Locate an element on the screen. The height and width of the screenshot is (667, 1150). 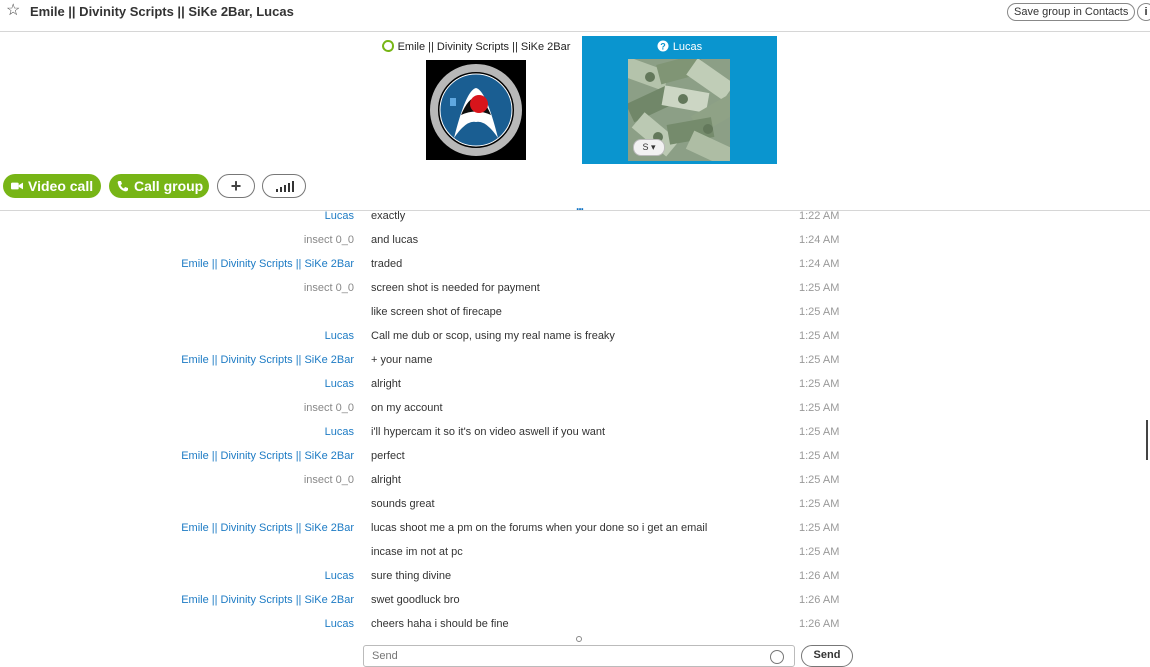
info-icon: i is located at coordinates (1143, 12).